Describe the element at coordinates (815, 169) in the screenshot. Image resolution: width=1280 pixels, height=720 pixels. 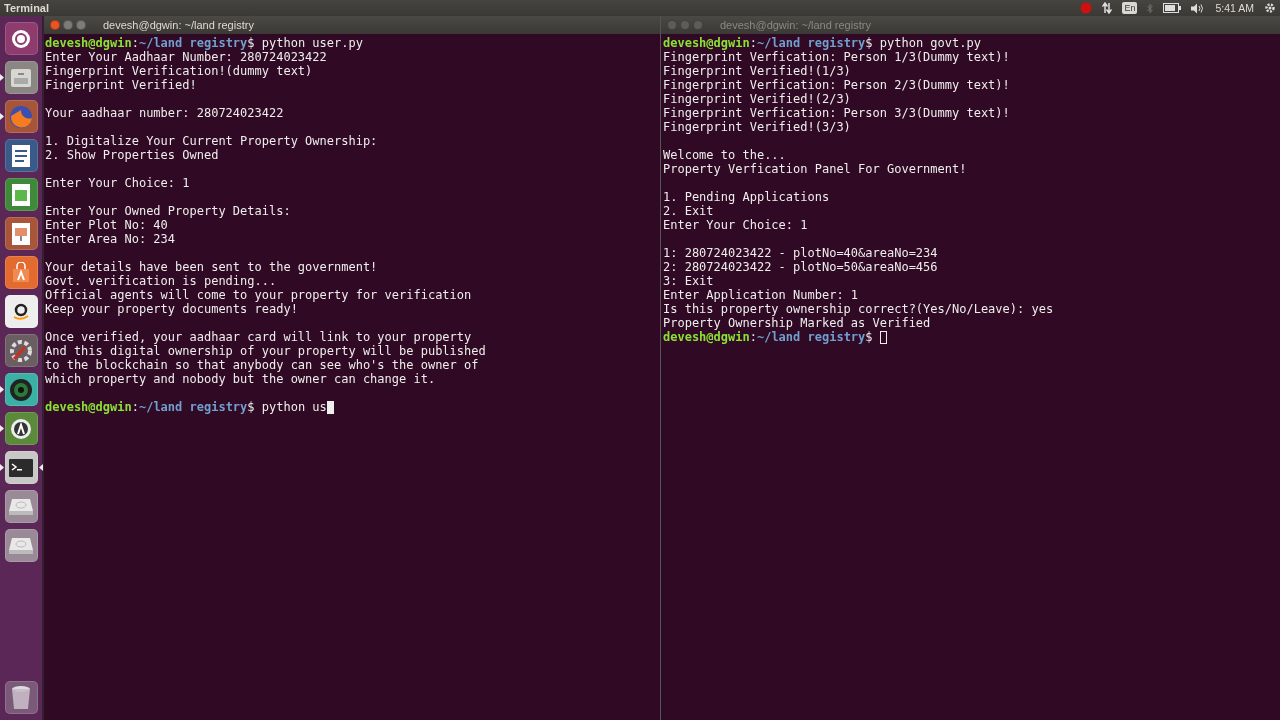
I see `output-line: Property Verfication Panel For Government!` at that location.